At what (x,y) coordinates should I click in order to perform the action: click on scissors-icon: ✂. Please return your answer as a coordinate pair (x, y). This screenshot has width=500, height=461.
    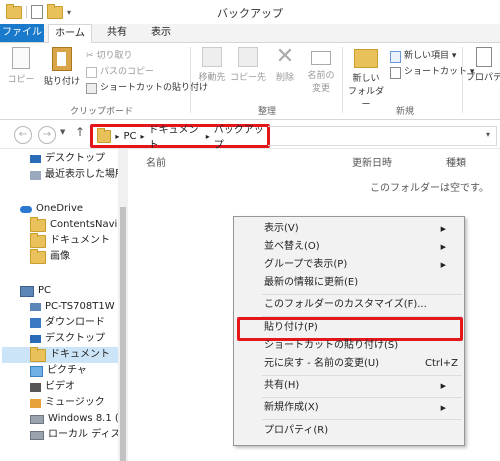
    Looking at the image, I should click on (90, 56).